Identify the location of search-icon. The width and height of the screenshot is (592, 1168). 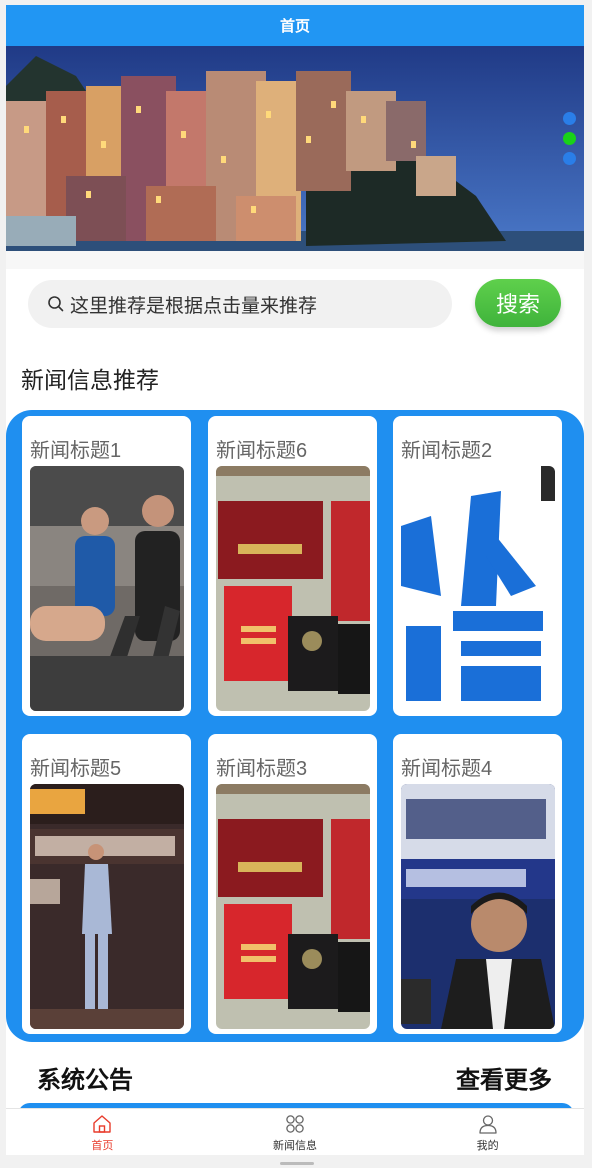
(56, 304).